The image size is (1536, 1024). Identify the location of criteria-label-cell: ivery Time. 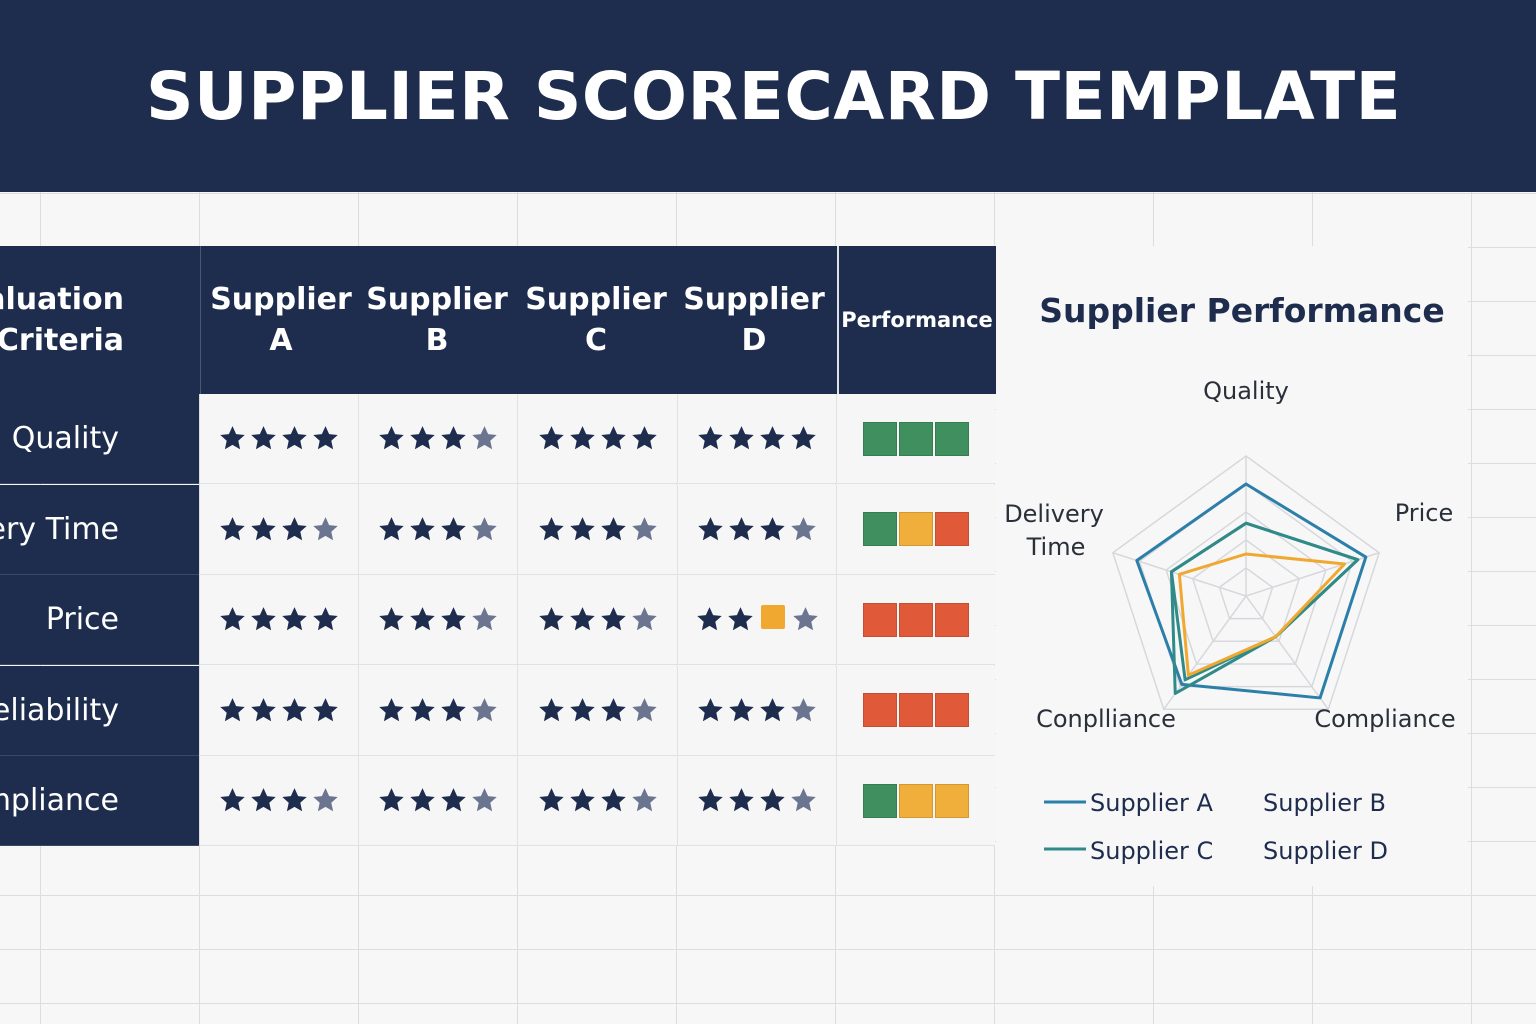
(99, 529).